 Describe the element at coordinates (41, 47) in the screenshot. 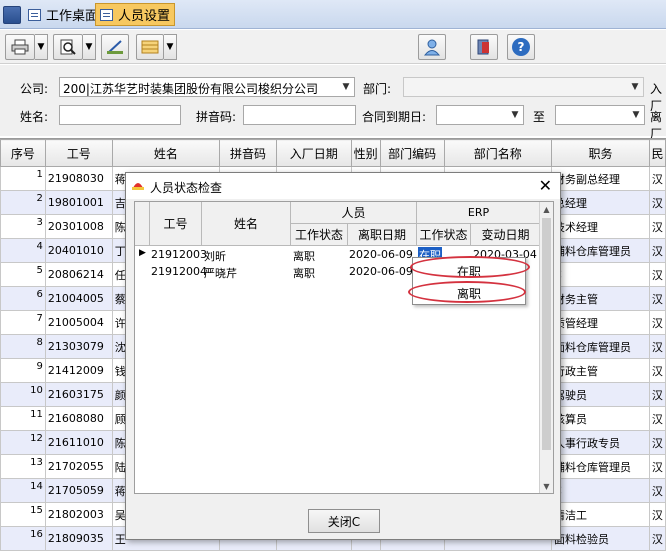

I see `print-dropdown-arrow: ▼` at that location.